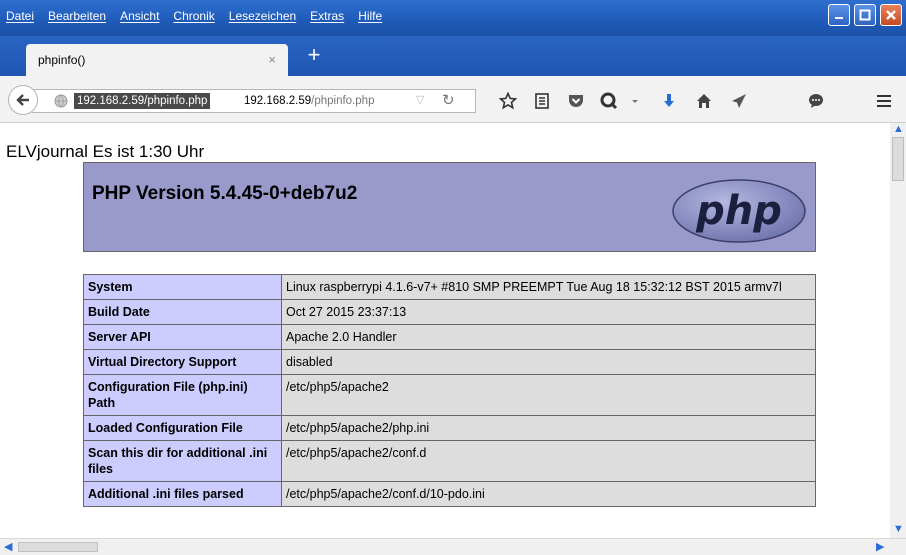  I want to click on menu-ansicht: Ansicht, so click(139, 16).